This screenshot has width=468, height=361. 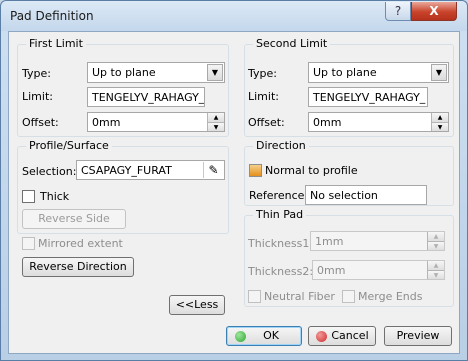 I want to click on direction-legend: Direction, so click(x=281, y=145).